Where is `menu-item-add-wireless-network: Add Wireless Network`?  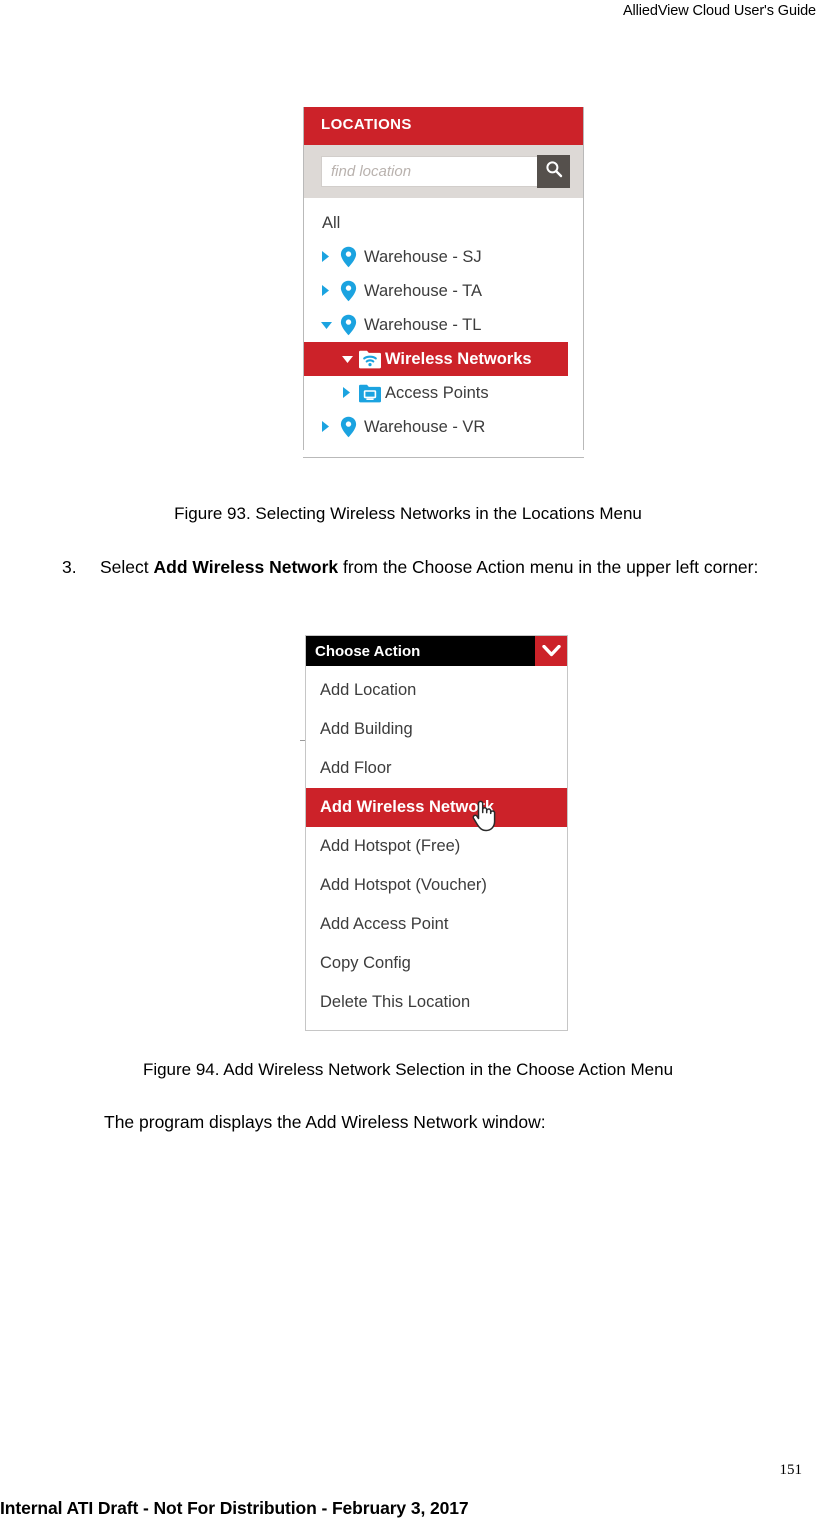 menu-item-add-wireless-network: Add Wireless Network is located at coordinates (436, 807).